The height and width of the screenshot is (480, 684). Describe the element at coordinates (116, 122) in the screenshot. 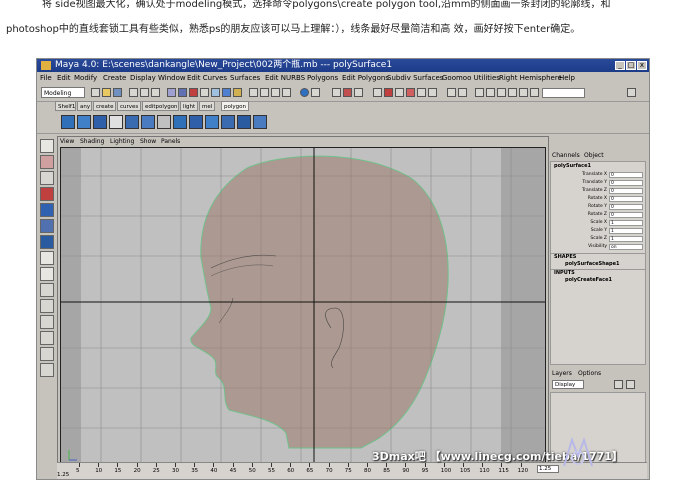

I see `poly-checker-icon` at that location.